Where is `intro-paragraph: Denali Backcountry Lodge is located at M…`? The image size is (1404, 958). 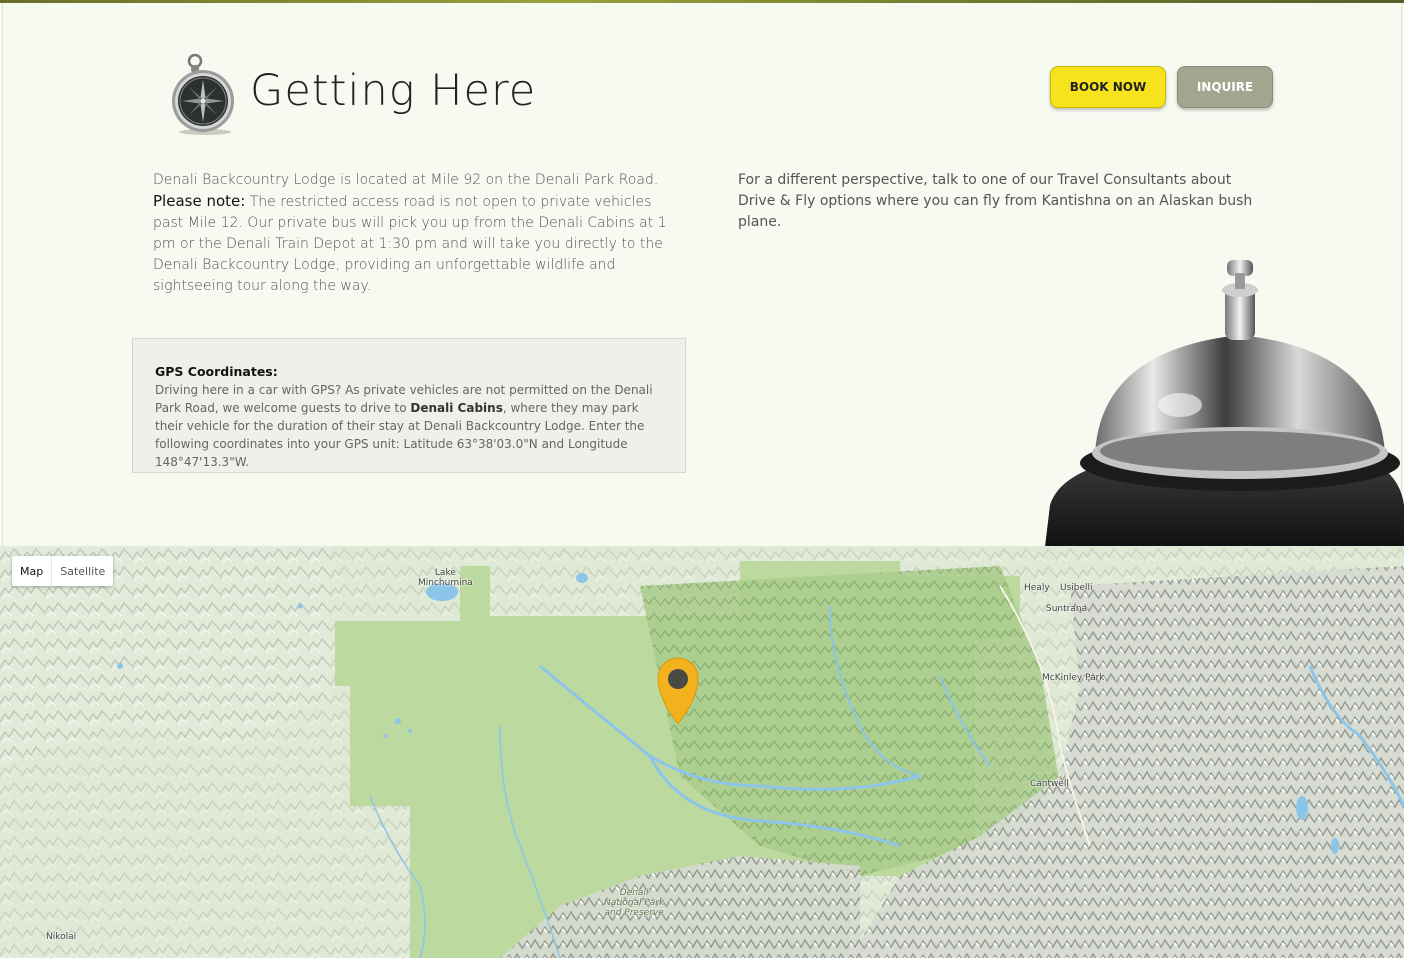
intro-paragraph: Denali Backcountry Lodge is located at M… is located at coordinates (413, 233).